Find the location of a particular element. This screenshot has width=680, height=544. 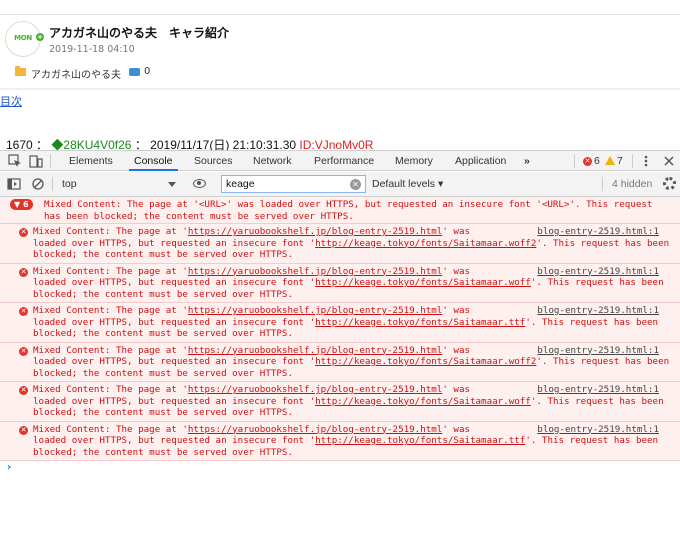

gear-icon is located at coordinates (669, 183).